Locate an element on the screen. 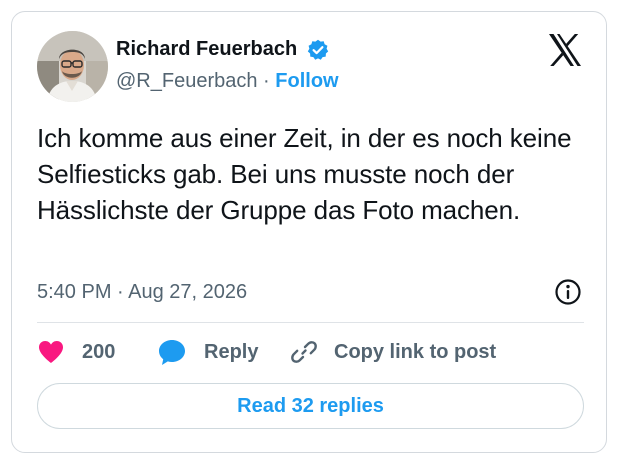  reply-label: Reply is located at coordinates (231, 351).